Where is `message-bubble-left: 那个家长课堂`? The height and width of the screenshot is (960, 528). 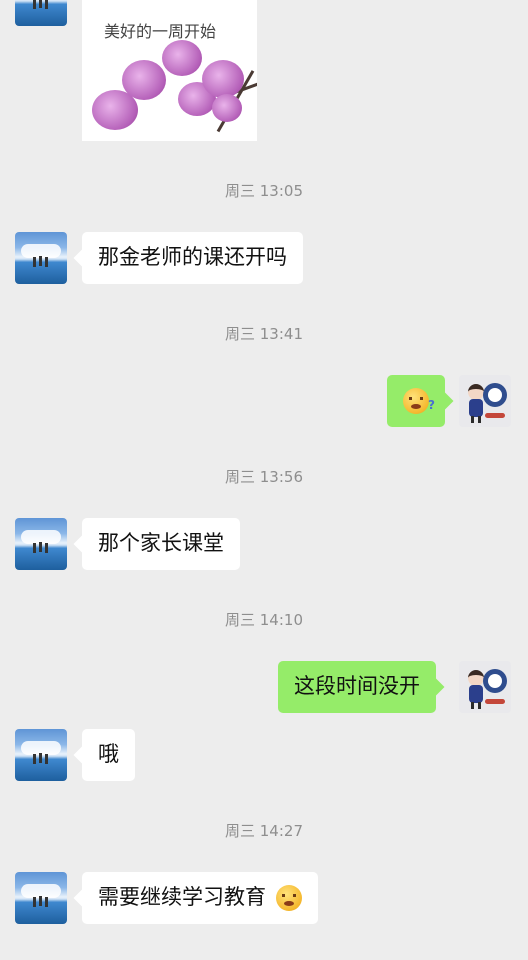
message-bubble-left: 那个家长课堂 is located at coordinates (161, 544).